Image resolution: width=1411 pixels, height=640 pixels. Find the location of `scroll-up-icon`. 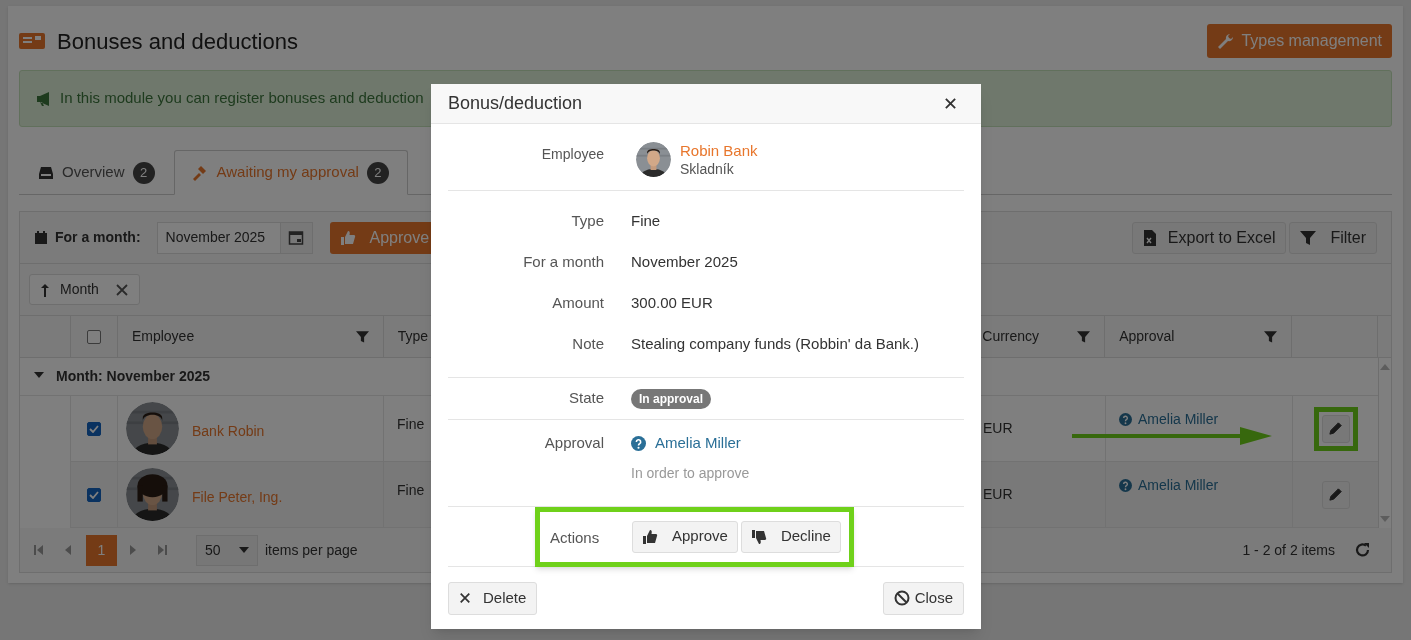

scroll-up-icon is located at coordinates (1385, 367).